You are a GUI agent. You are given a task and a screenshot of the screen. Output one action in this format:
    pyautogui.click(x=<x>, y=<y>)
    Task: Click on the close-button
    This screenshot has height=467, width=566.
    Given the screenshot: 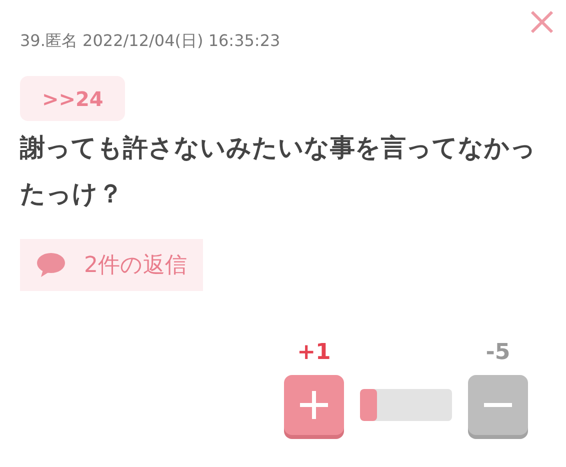 What is the action you would take?
    pyautogui.click(x=542, y=22)
    